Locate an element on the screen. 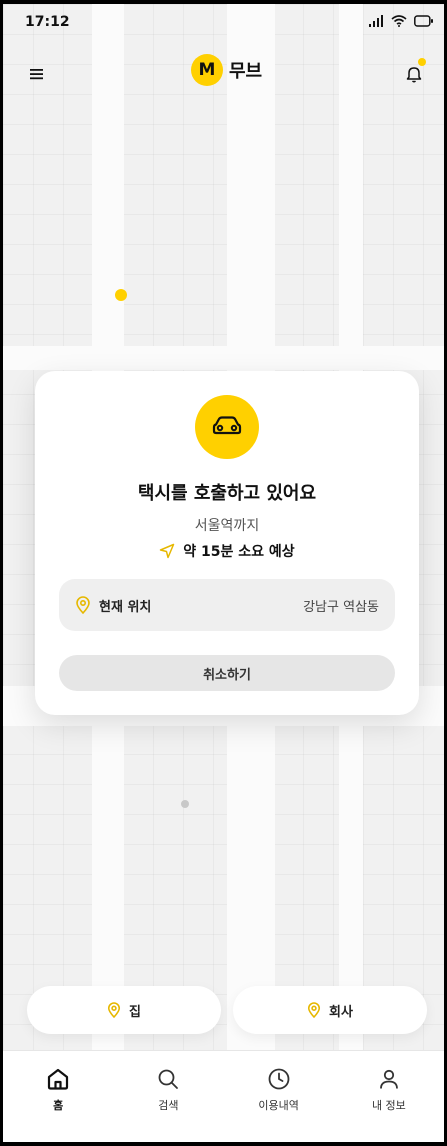  quick-home-label: 집 is located at coordinates (135, 1012).